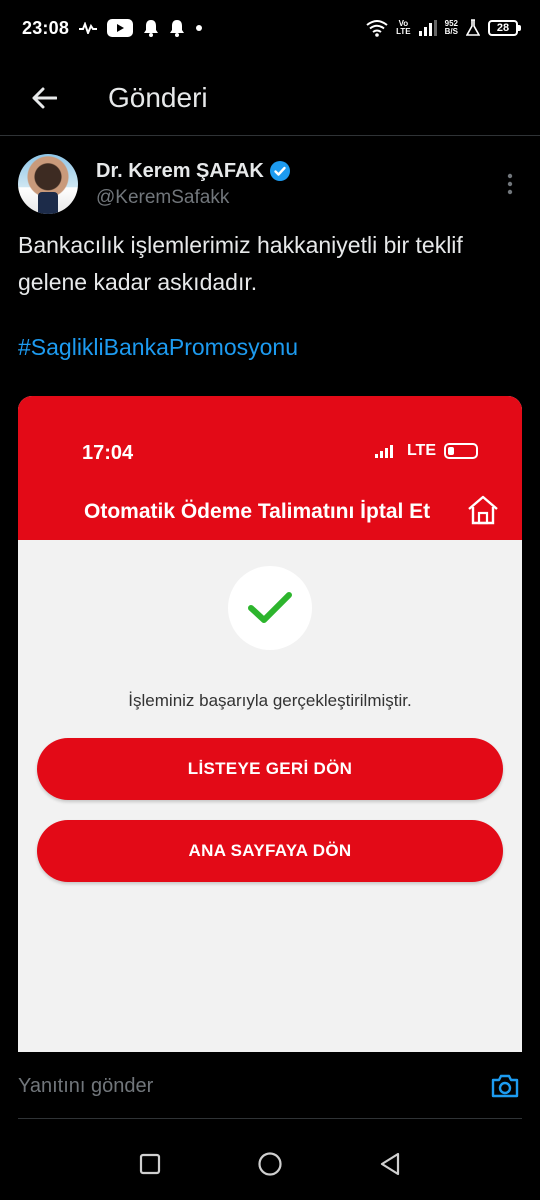  Describe the element at coordinates (403, 27) in the screenshot. I see `volte-indicator: Vo LTE` at that location.